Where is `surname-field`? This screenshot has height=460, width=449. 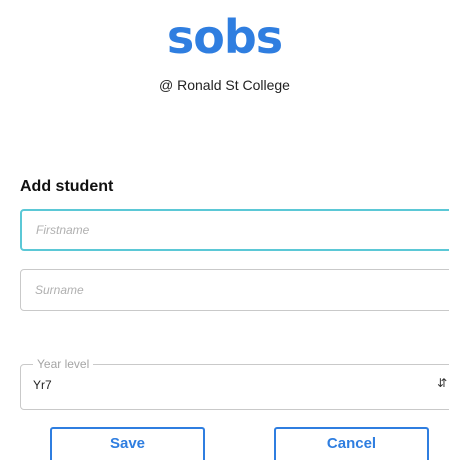
surname-field is located at coordinates (234, 290).